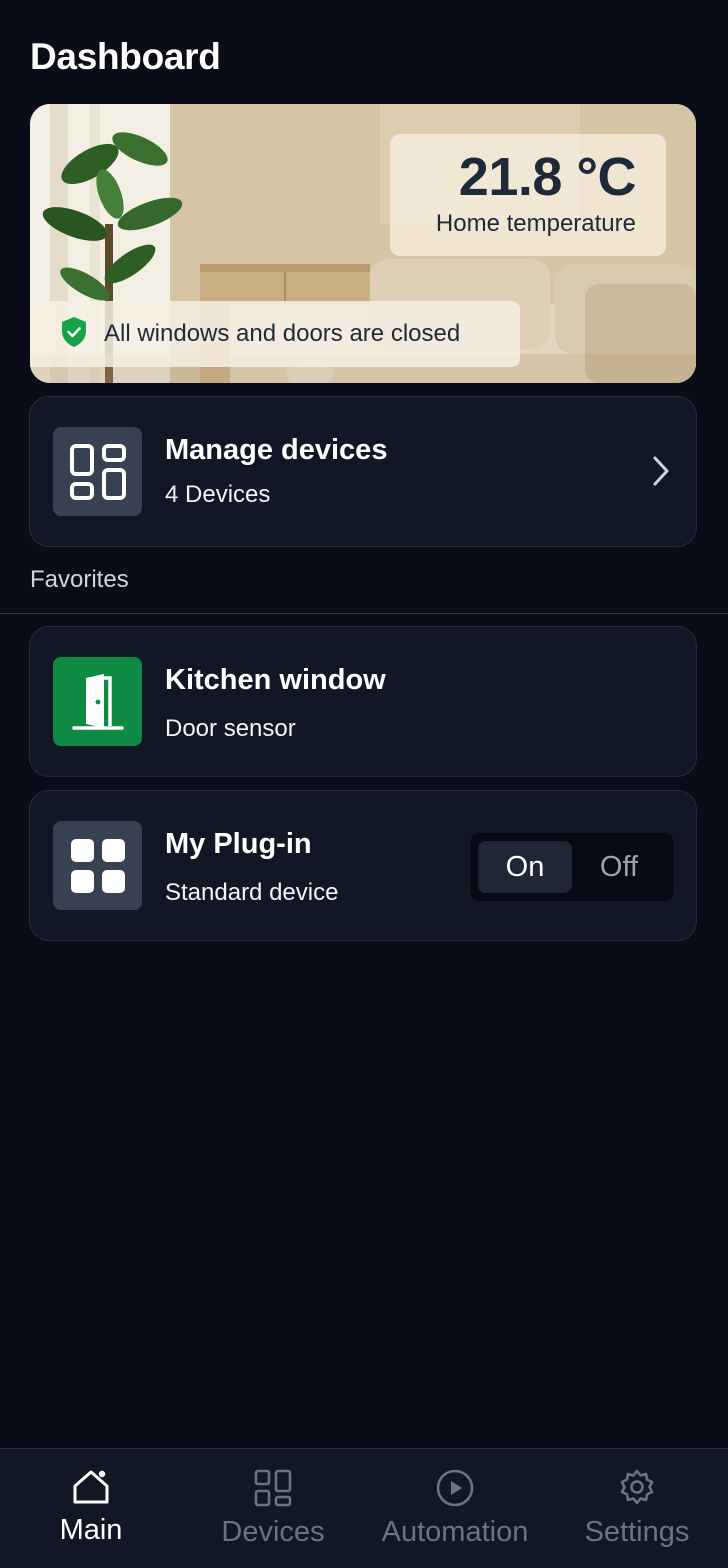 Image resolution: width=728 pixels, height=1568 pixels. Describe the element at coordinates (455, 1532) in the screenshot. I see `nav-label: Automation` at that location.